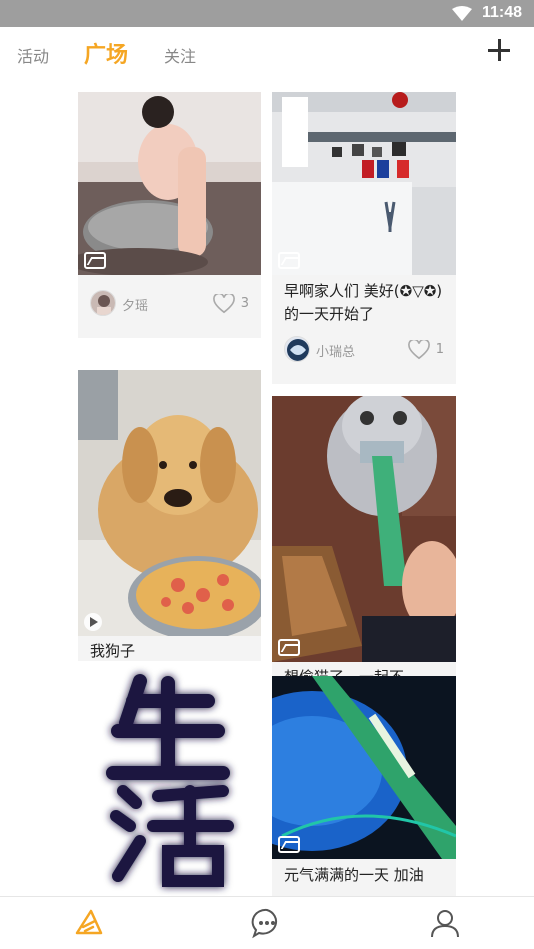  Describe the element at coordinates (354, 875) in the screenshot. I see `post-caption: 元气满满的一天 加油` at that location.